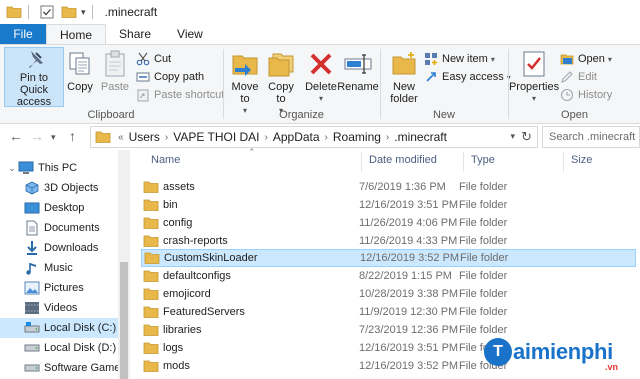 Image resolution: width=640 pixels, height=379 pixels. What do you see at coordinates (512, 136) in the screenshot?
I see `address-dropdown-icon: ▾` at bounding box center [512, 136].